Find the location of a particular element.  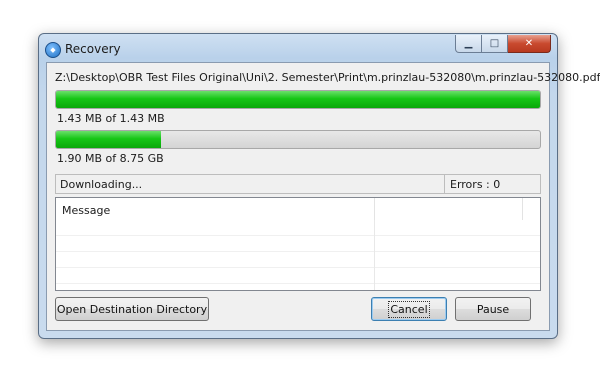

minimize-button: ▁ is located at coordinates (468, 44).